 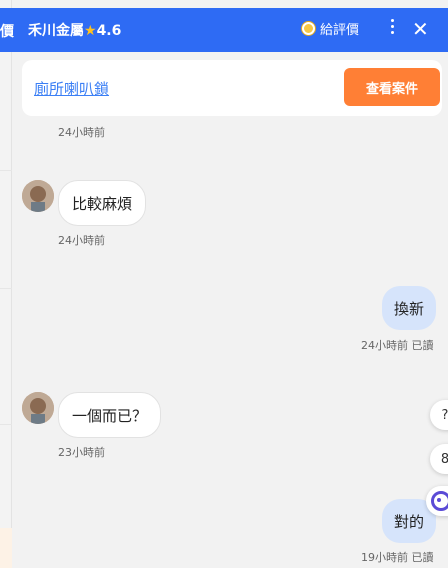 I want to click on message-timestamp: 23小時前, so click(x=81, y=452).